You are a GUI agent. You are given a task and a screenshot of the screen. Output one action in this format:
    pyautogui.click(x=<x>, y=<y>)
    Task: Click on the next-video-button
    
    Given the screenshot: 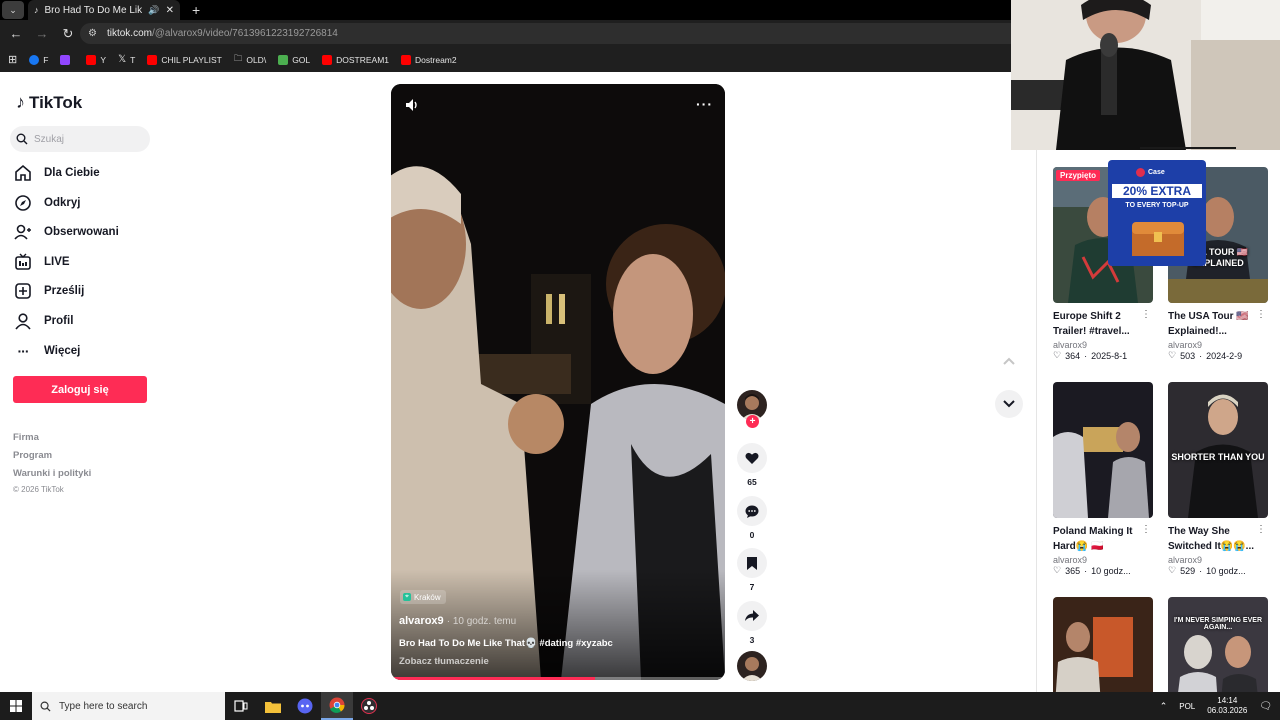 What is the action you would take?
    pyautogui.click(x=1009, y=404)
    